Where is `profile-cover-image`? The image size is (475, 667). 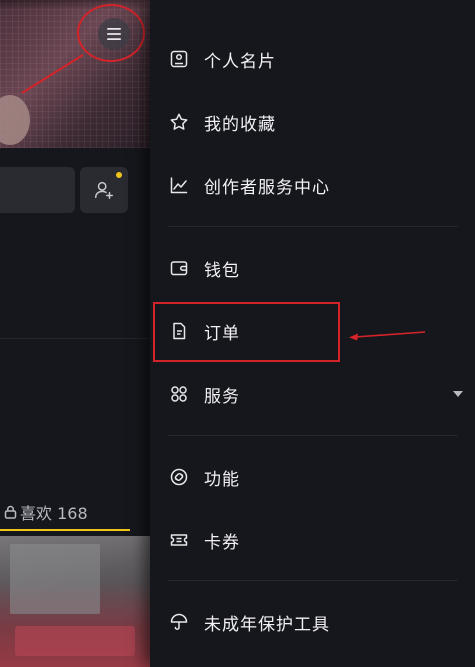
profile-cover-image is located at coordinates (75, 74).